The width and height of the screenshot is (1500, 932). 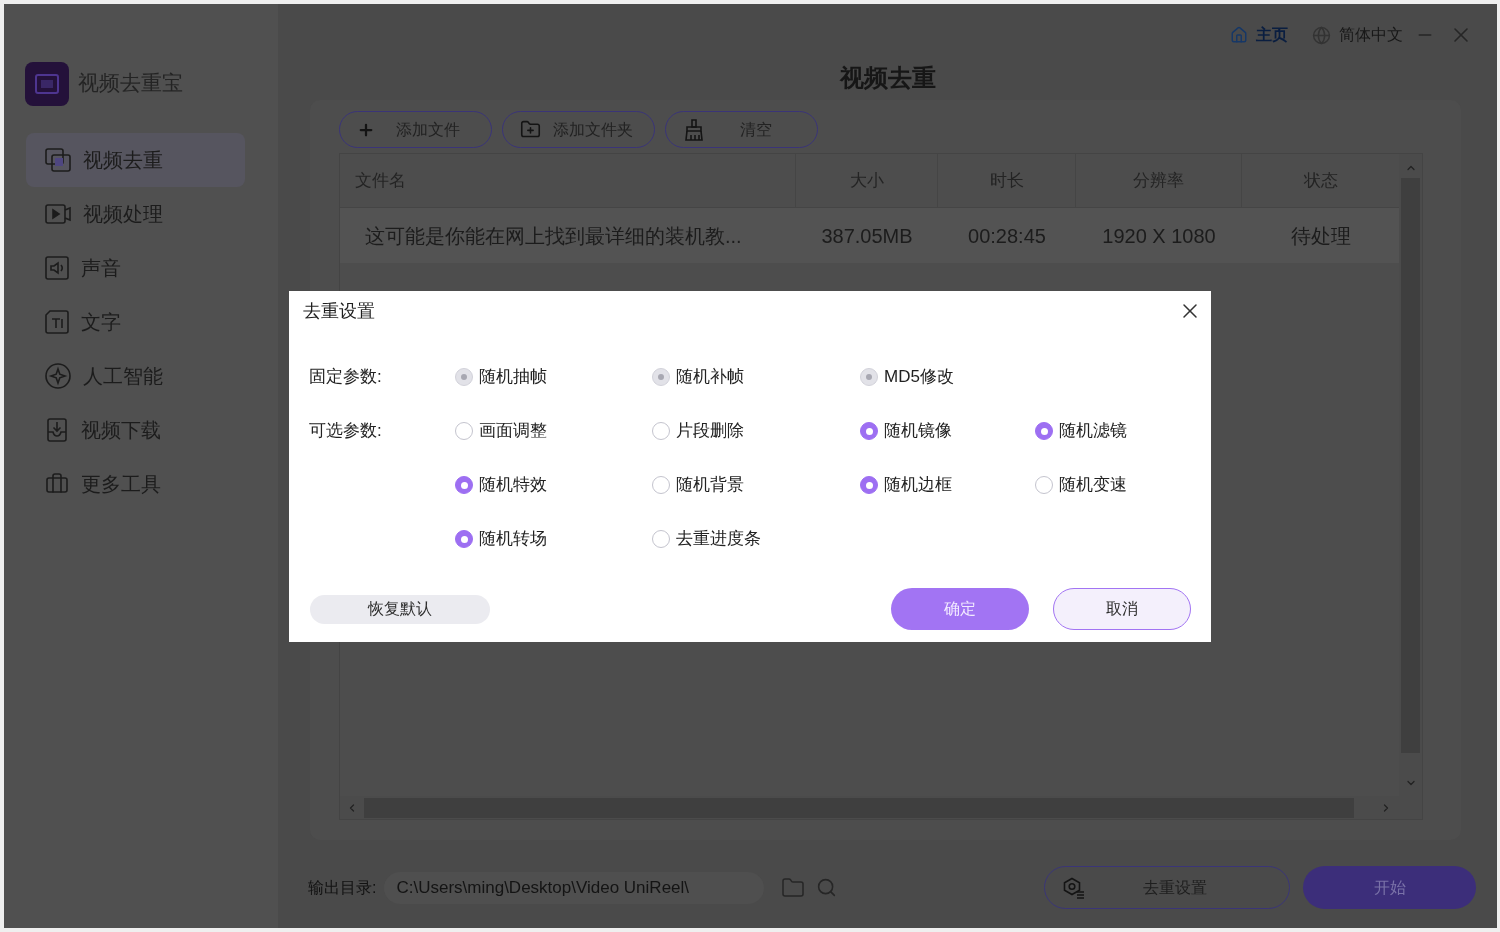 I want to click on video-play-icon, so click(x=58, y=214).